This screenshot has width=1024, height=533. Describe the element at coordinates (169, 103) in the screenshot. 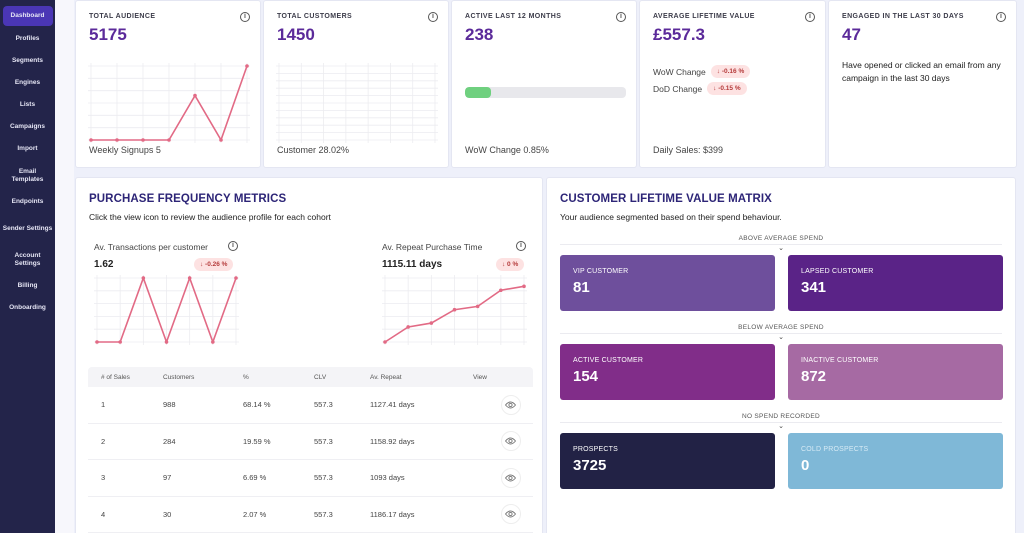

I see `weekly-signups-chart` at that location.